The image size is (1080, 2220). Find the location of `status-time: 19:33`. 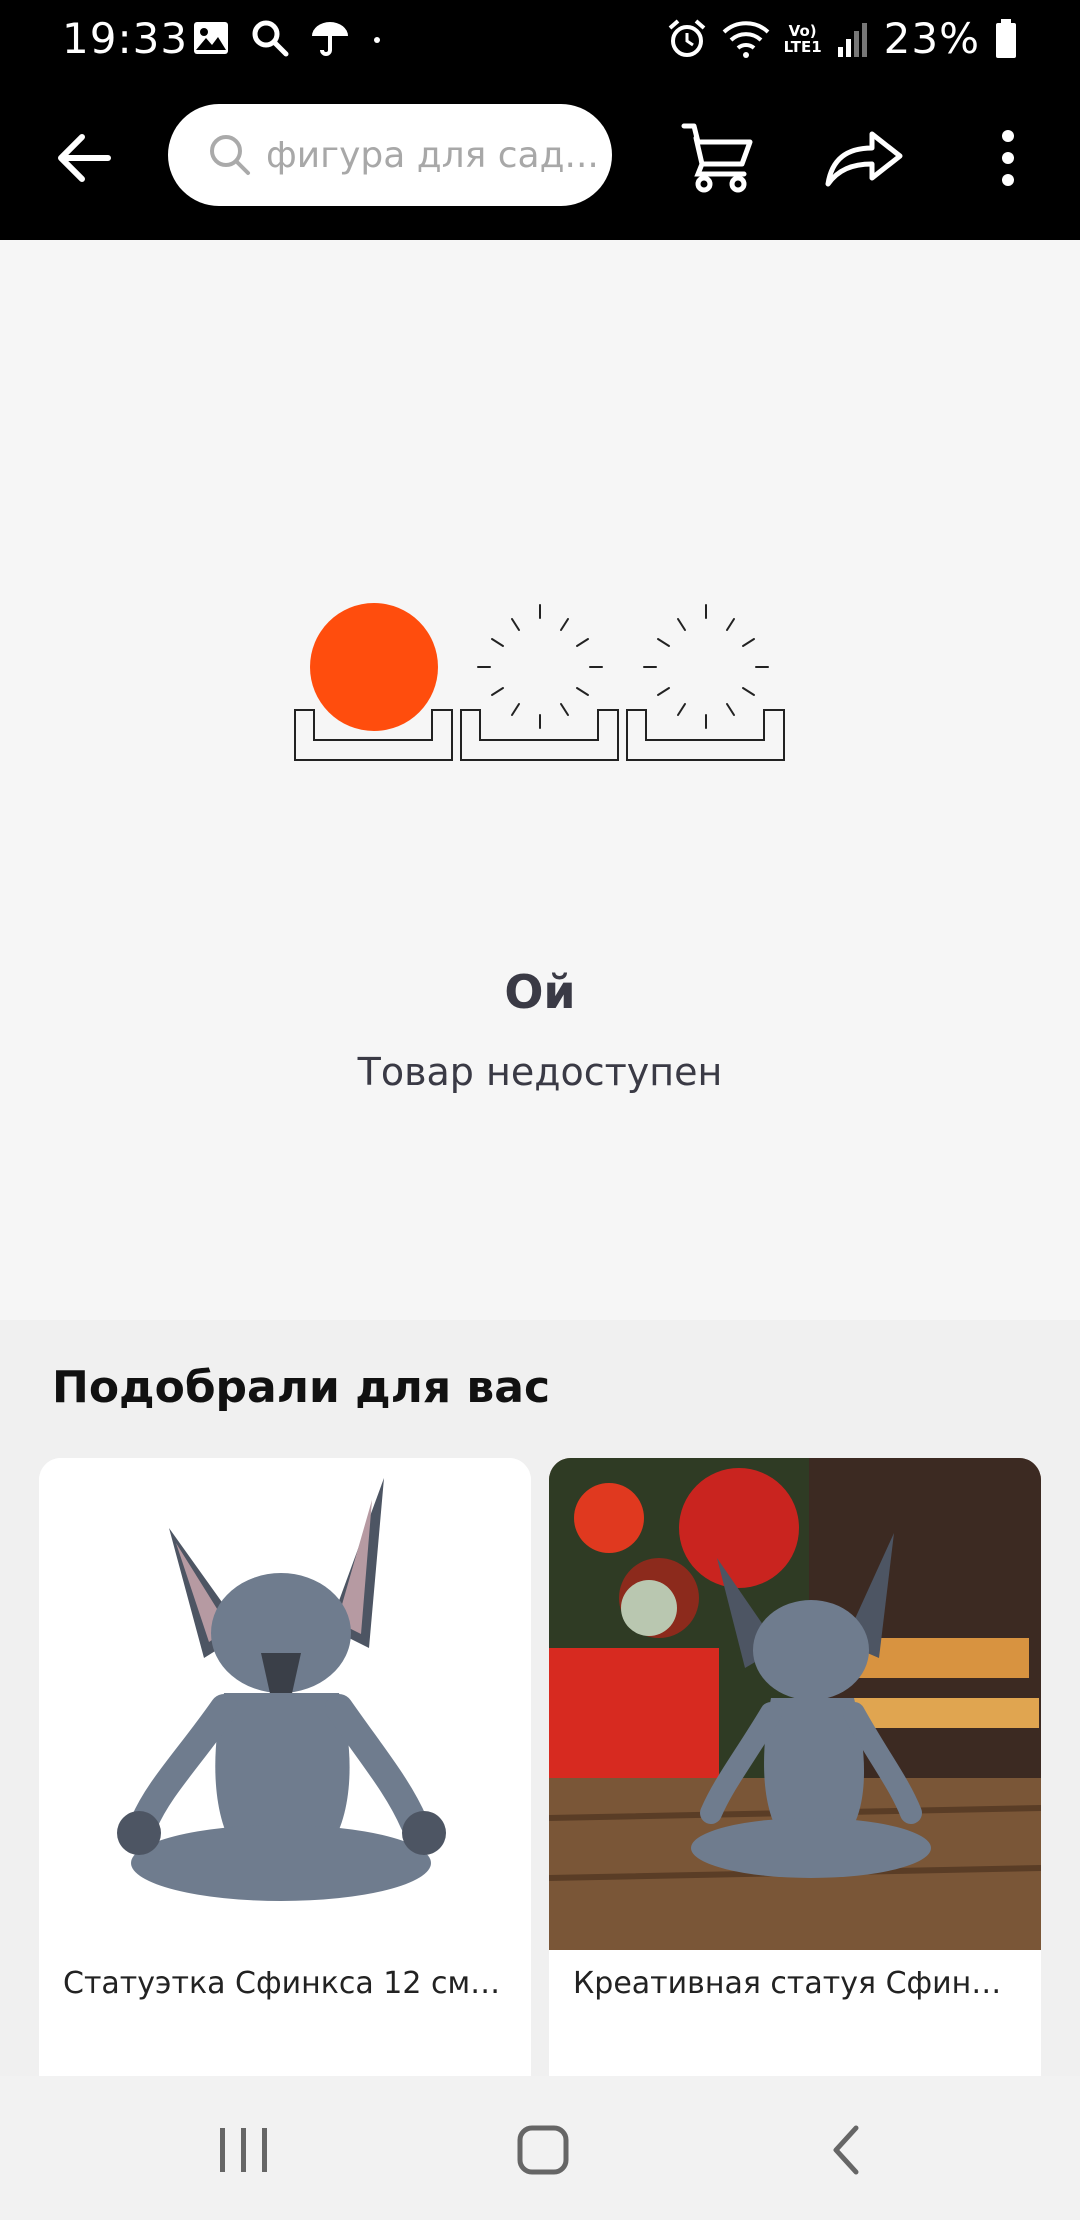

status-time: 19:33 is located at coordinates (125, 38).